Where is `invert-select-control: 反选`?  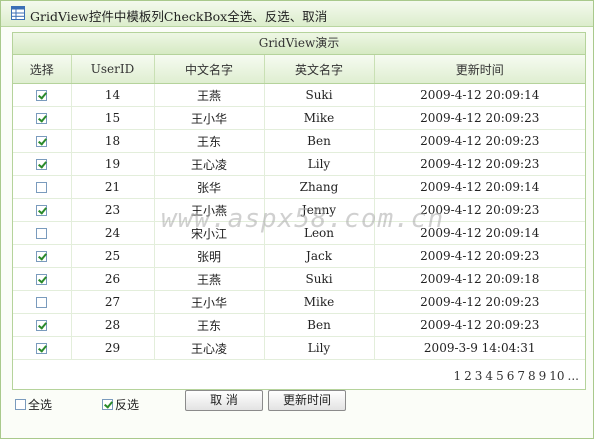 invert-select-control: 反选 is located at coordinates (120, 404).